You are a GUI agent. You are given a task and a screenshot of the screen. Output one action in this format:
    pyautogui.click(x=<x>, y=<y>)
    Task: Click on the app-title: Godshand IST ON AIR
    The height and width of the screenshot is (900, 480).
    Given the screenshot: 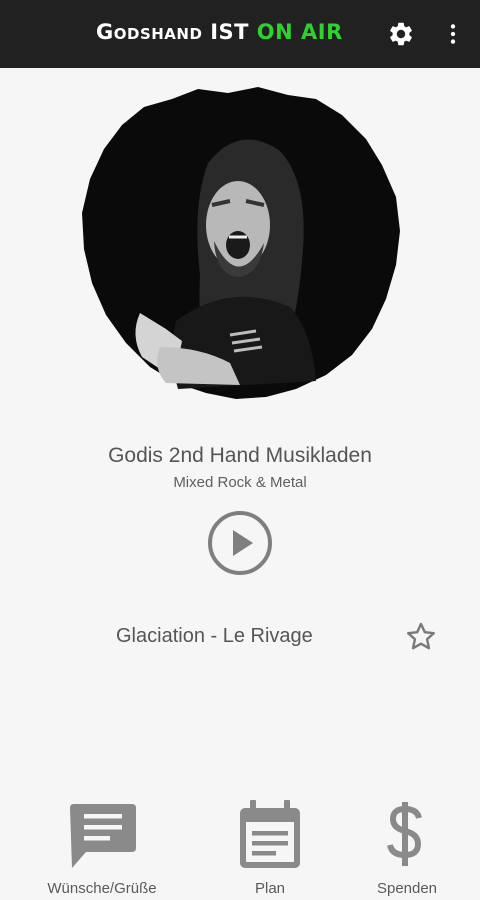 What is the action you would take?
    pyautogui.click(x=219, y=32)
    